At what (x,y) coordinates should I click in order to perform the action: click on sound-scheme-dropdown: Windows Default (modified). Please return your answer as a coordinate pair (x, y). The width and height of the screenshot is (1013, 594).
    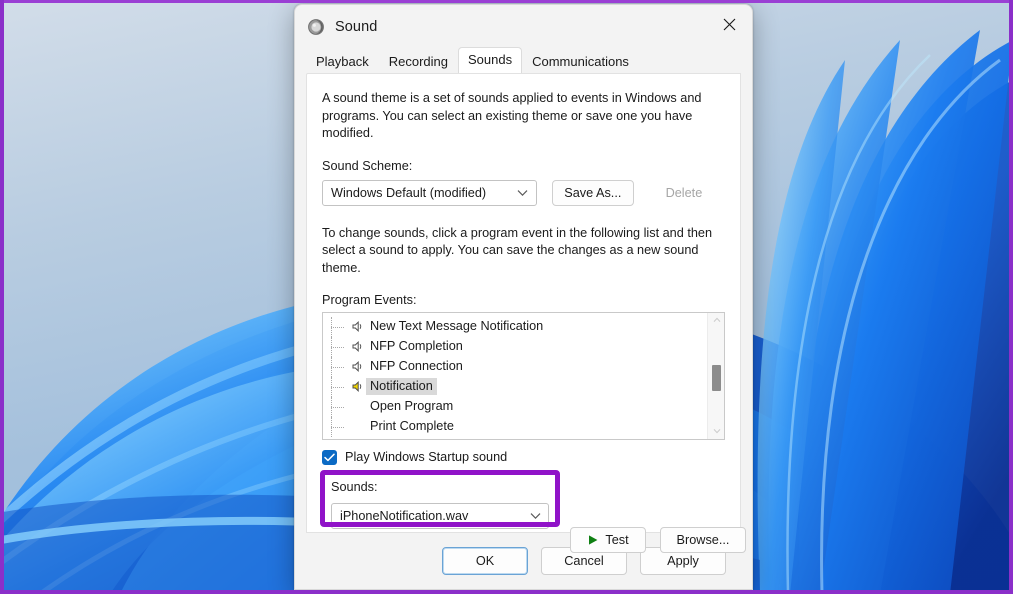
    Looking at the image, I should click on (429, 192).